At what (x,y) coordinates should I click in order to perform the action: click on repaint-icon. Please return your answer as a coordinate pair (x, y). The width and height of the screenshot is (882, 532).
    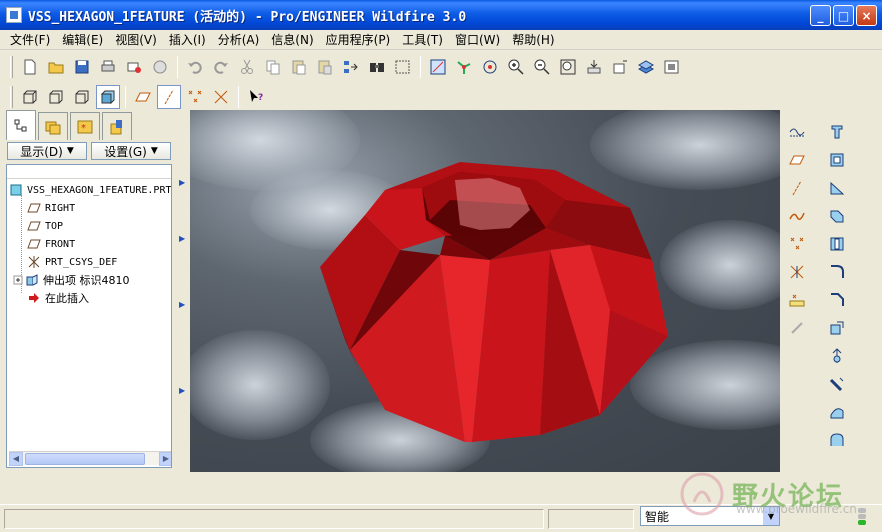
    Looking at the image, I should click on (594, 67).